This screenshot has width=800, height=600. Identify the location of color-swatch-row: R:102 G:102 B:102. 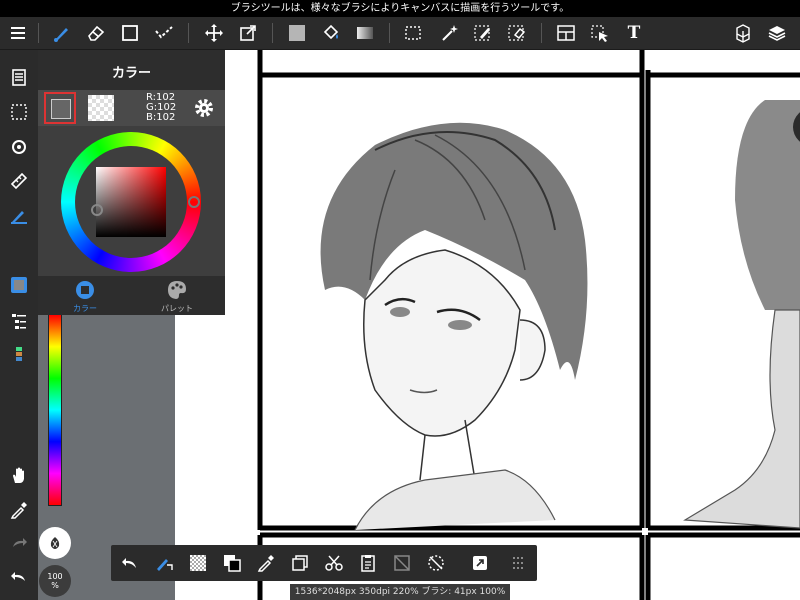
(131, 108).